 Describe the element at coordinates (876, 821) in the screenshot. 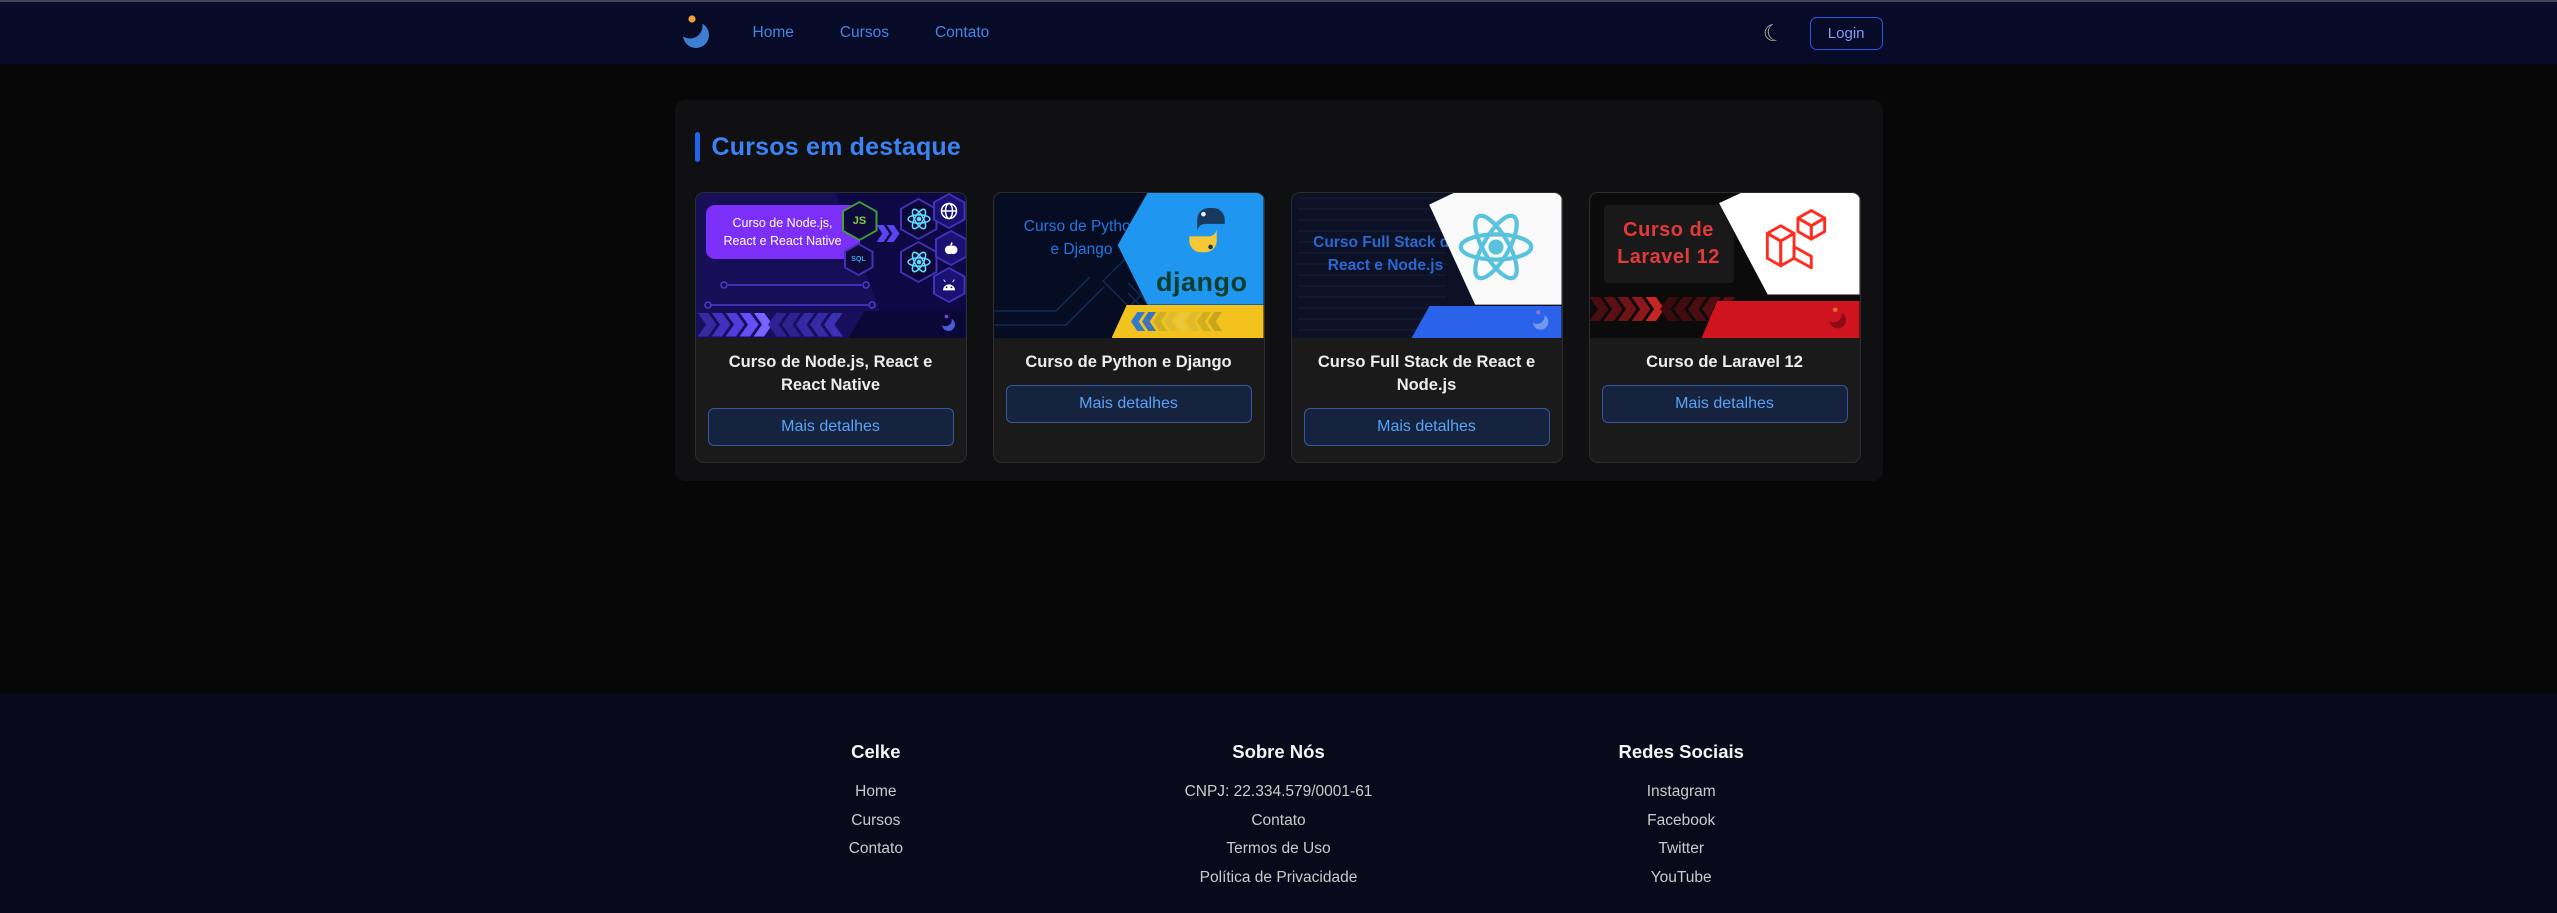

I see `footer-link-cursos: Cursos` at that location.